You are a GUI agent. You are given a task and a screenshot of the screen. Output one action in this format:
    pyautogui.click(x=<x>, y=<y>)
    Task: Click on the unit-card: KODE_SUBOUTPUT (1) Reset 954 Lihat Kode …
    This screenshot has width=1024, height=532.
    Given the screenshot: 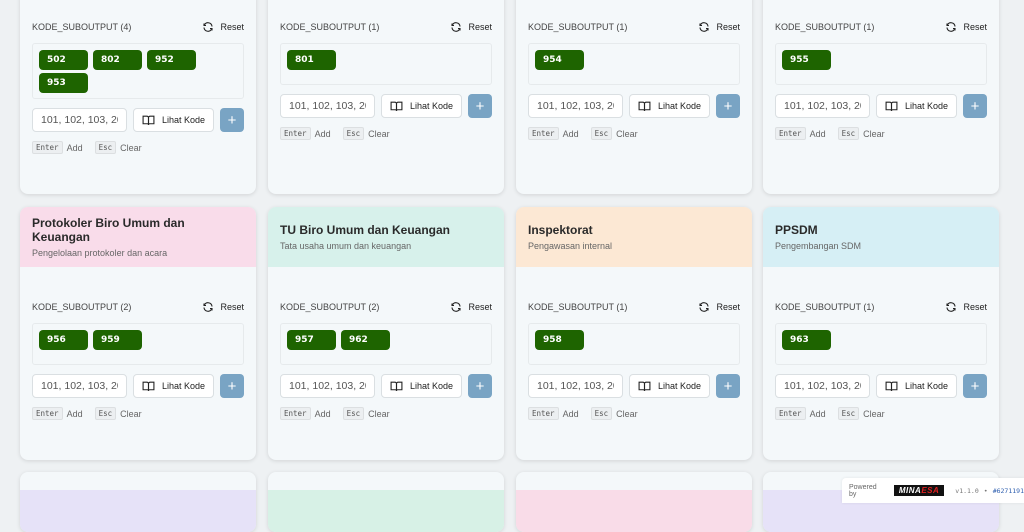 What is the action you would take?
    pyautogui.click(x=634, y=97)
    